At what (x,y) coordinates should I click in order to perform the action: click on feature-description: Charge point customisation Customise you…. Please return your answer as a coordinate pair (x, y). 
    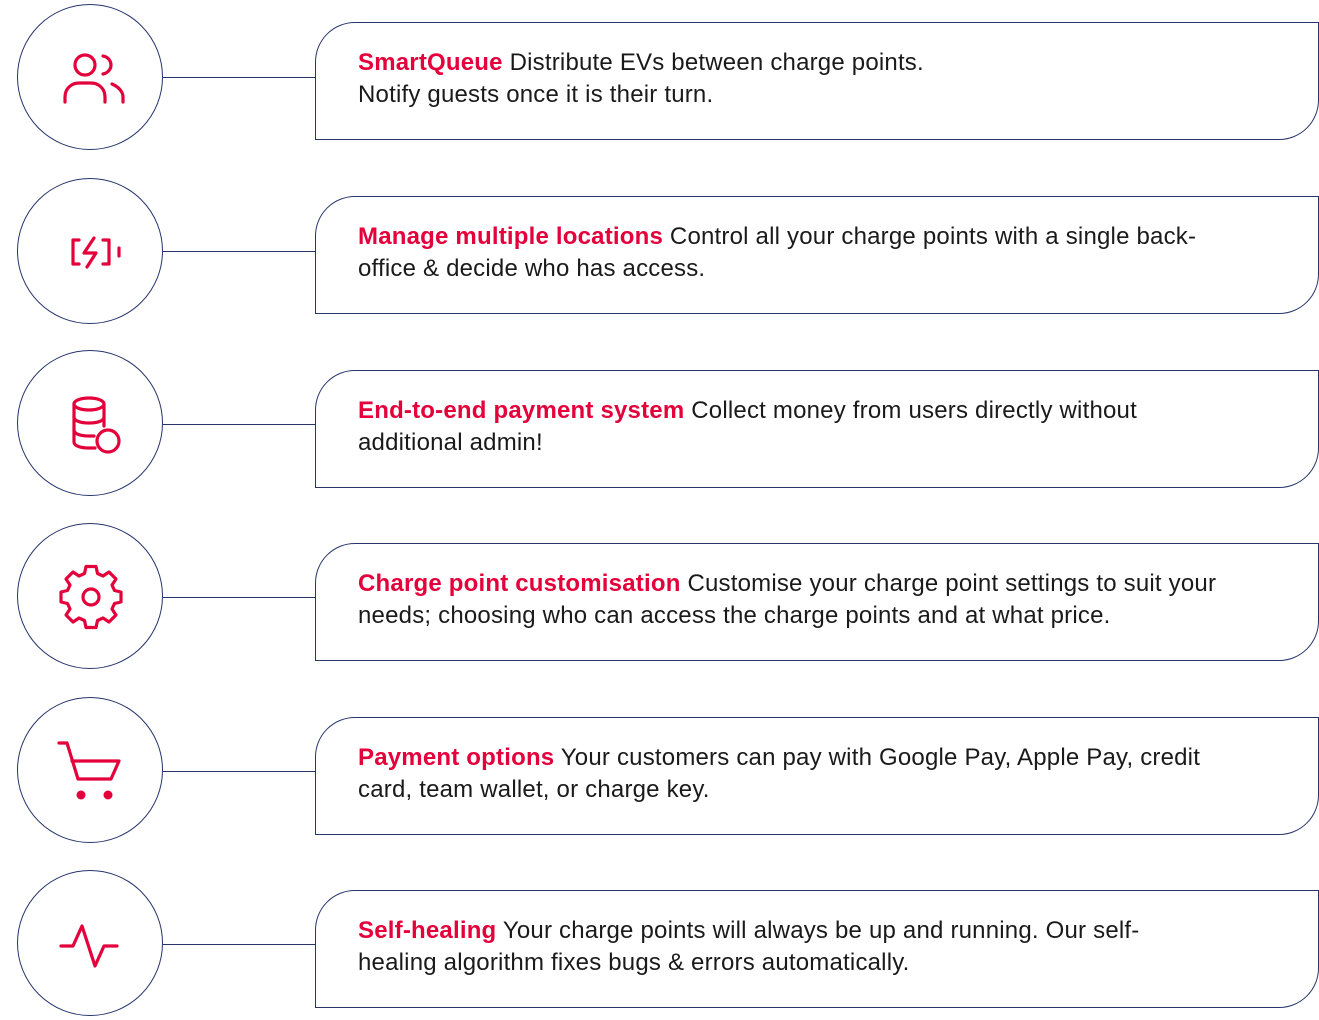
    Looking at the image, I should click on (823, 600).